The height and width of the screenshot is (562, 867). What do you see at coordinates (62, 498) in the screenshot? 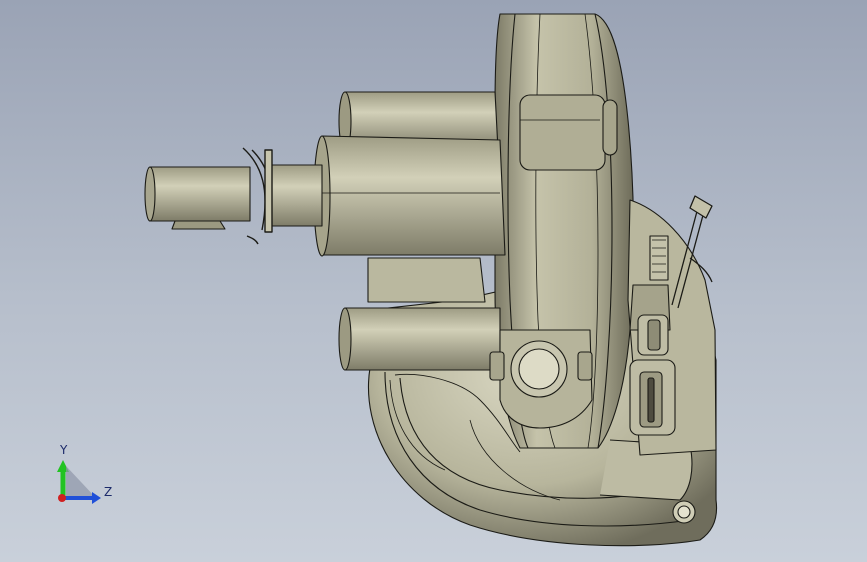
I see `triad-origin` at bounding box center [62, 498].